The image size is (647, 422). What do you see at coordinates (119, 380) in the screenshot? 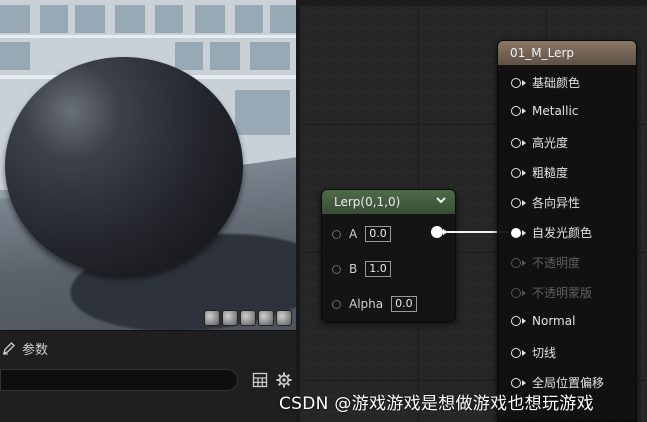
I see `search-input` at bounding box center [119, 380].